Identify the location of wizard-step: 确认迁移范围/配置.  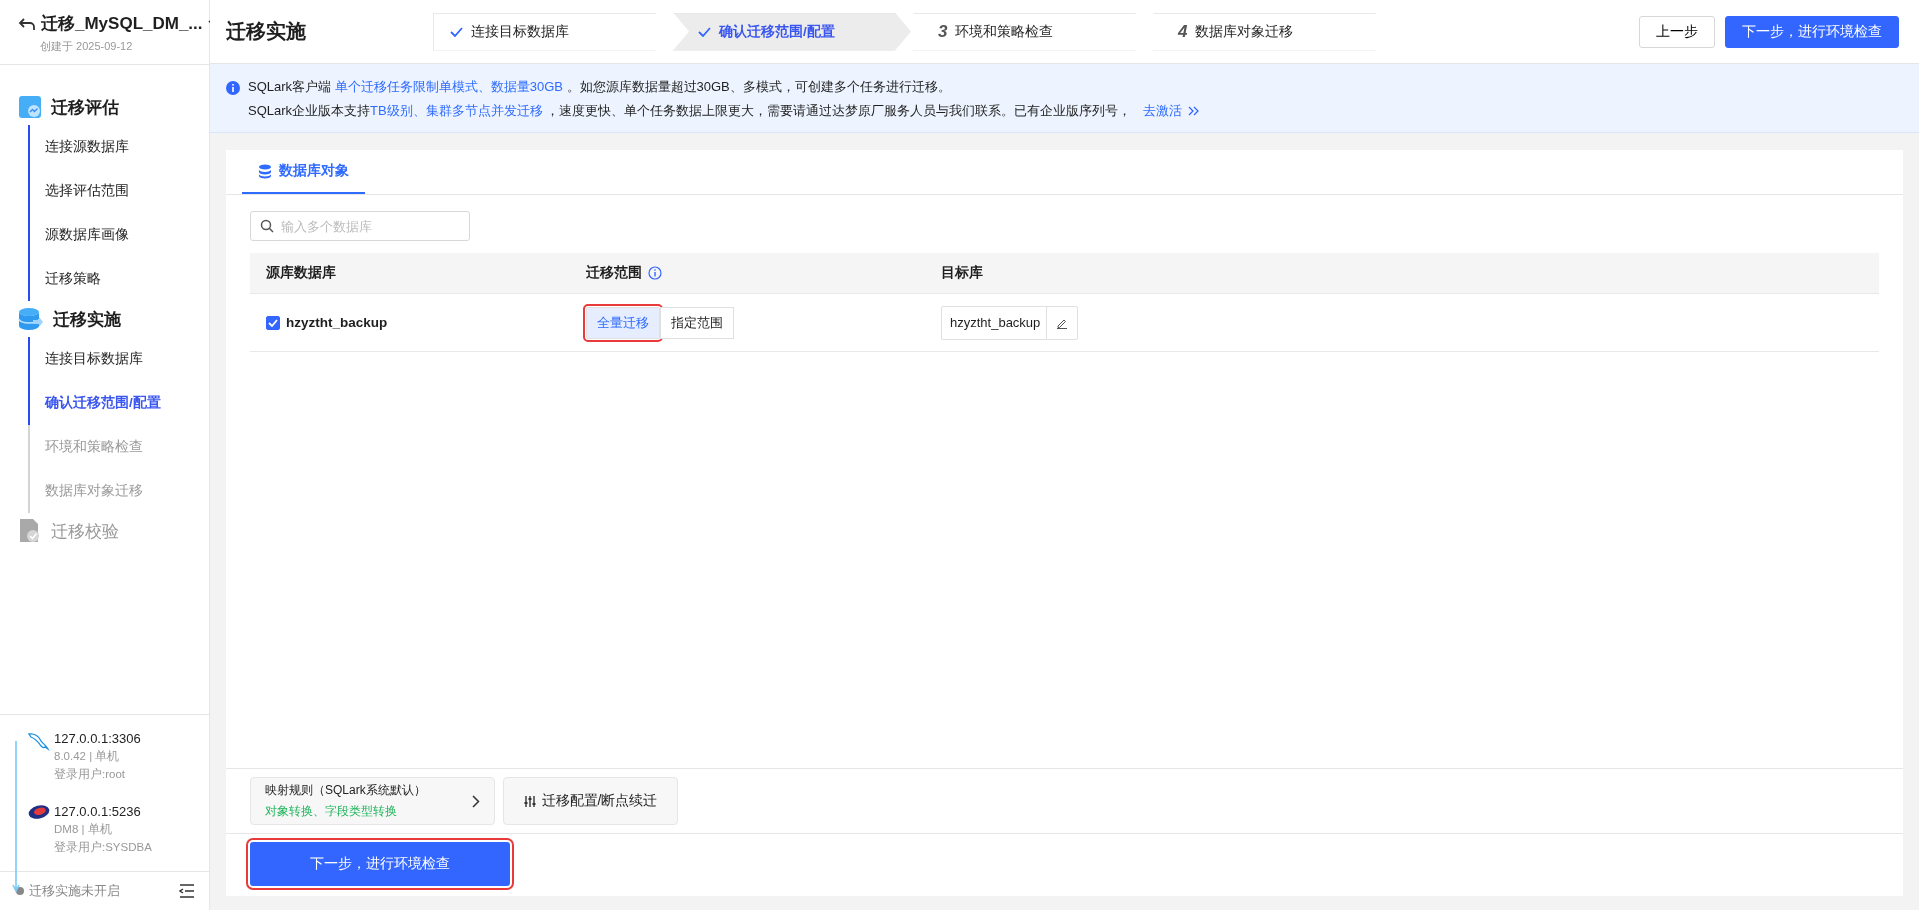
(792, 31).